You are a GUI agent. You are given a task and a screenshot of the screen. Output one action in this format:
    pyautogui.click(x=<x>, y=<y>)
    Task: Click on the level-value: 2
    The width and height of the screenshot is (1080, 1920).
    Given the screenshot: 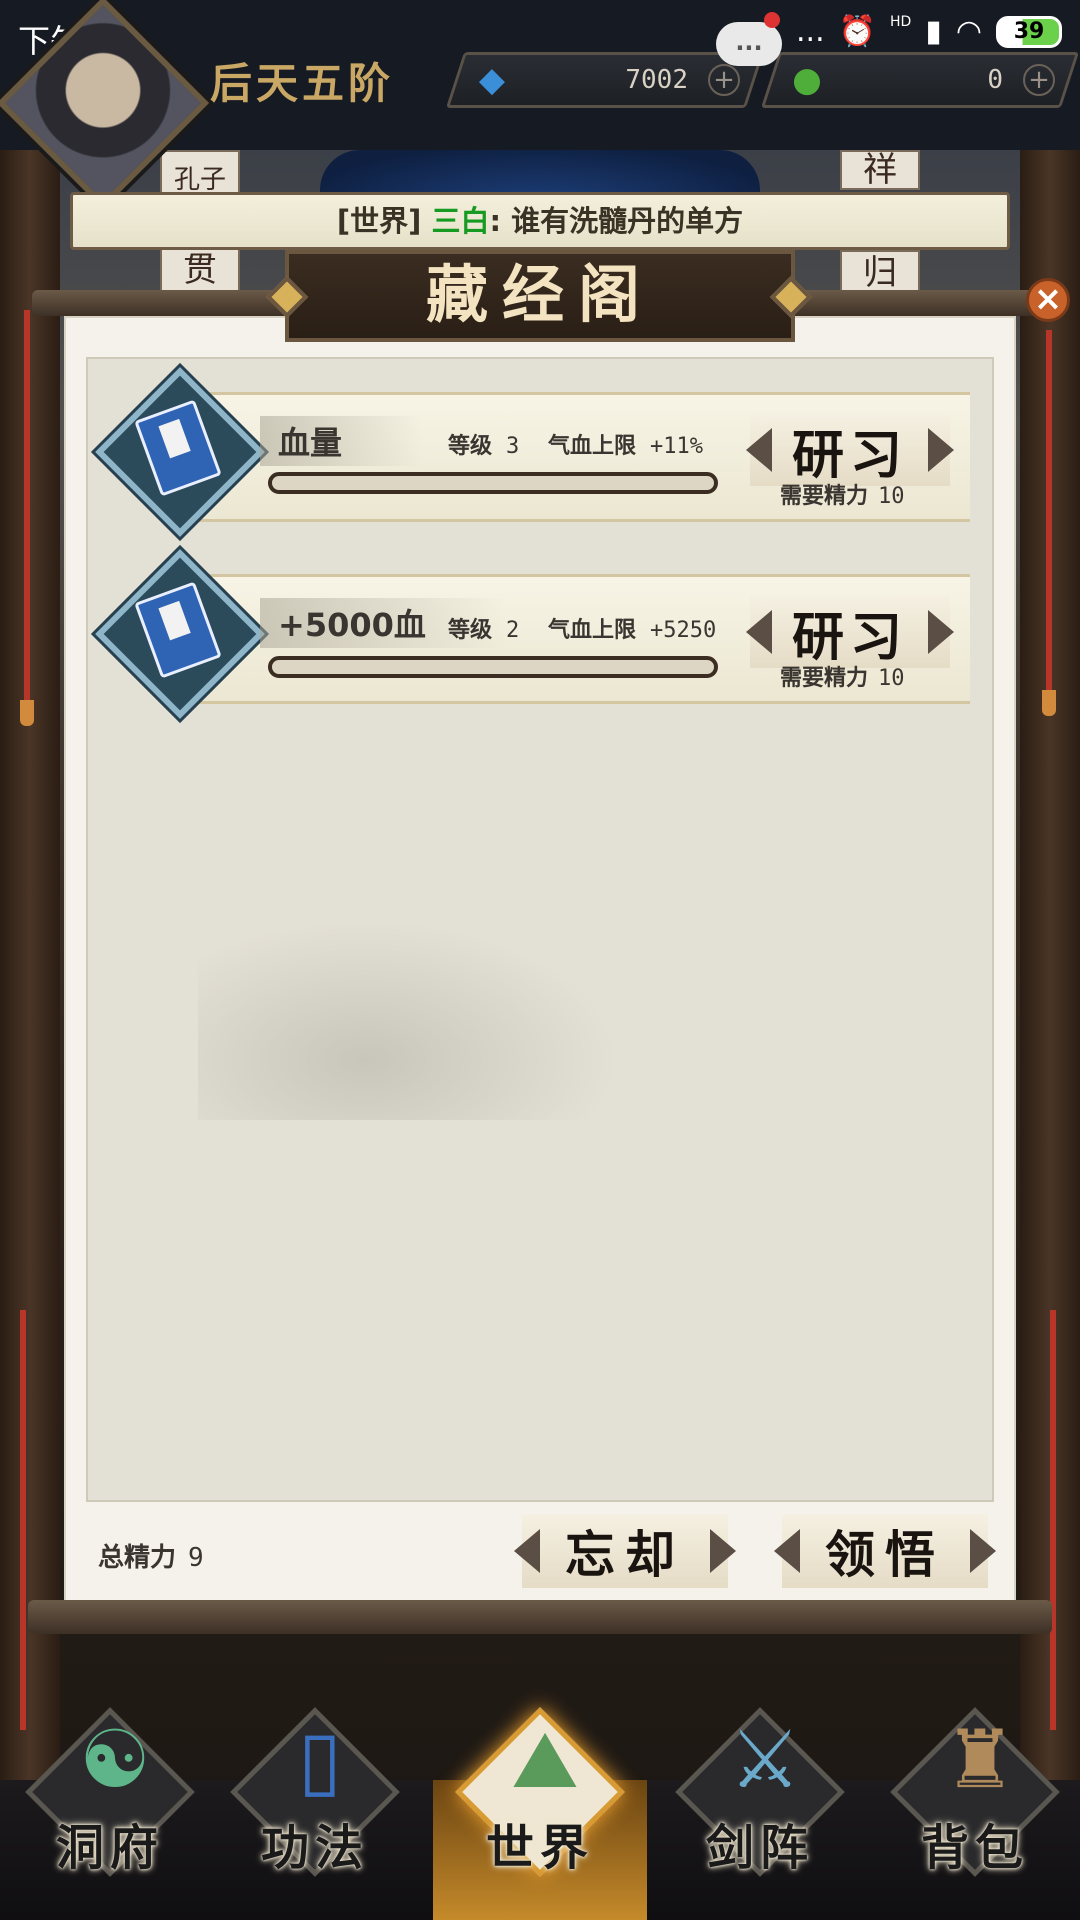 What is the action you would take?
    pyautogui.click(x=513, y=630)
    